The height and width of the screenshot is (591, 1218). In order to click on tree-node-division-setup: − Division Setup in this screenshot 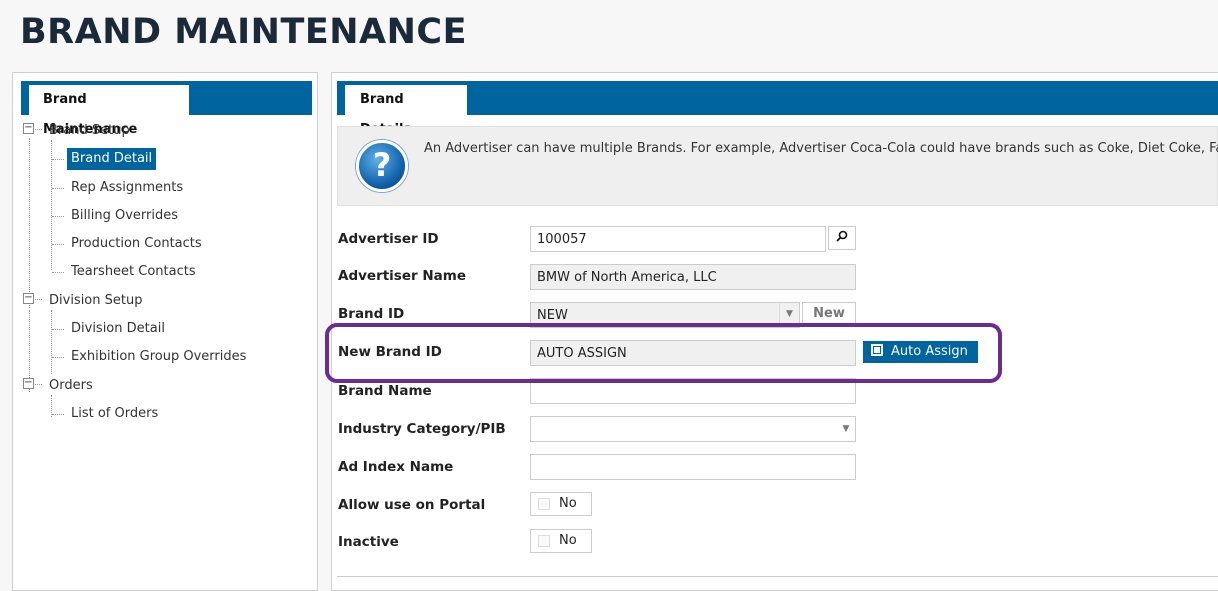, I will do `click(134, 304)`.